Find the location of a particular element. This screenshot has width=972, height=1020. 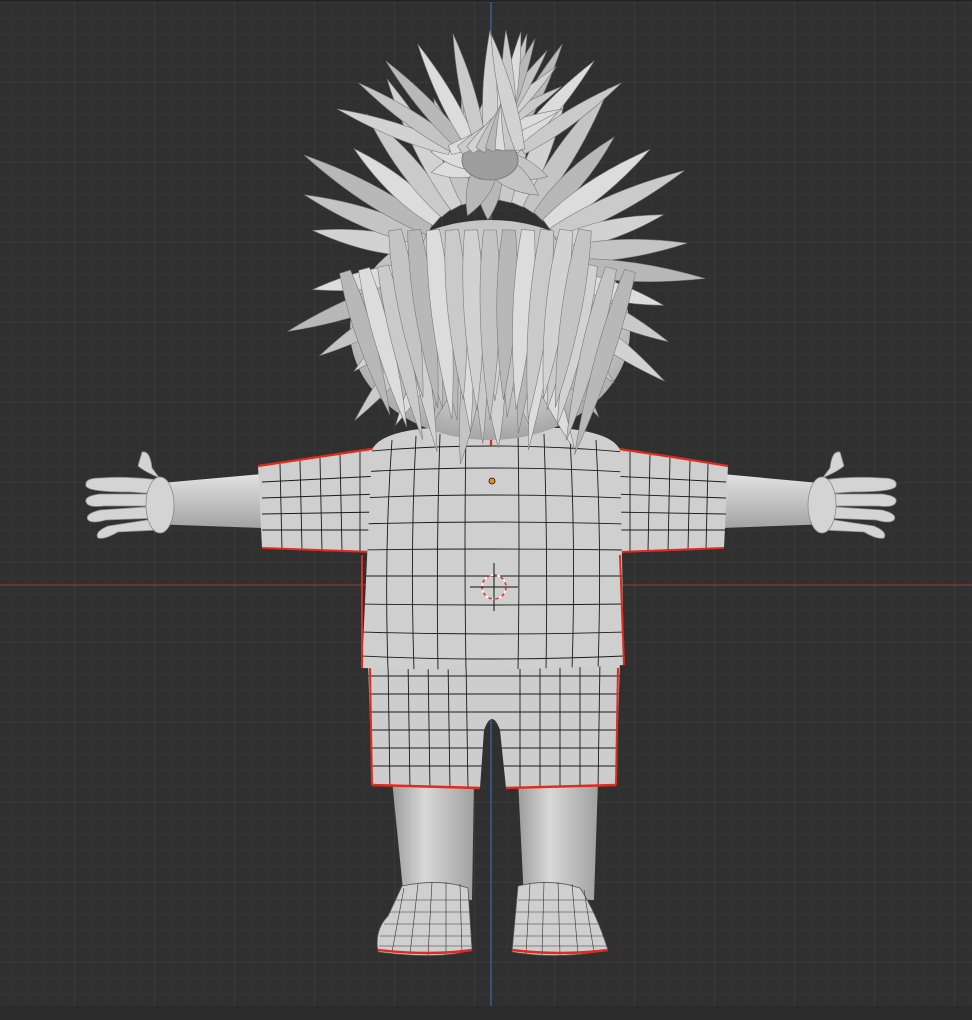

viewport-bottom-edge is located at coordinates (486, 1013).